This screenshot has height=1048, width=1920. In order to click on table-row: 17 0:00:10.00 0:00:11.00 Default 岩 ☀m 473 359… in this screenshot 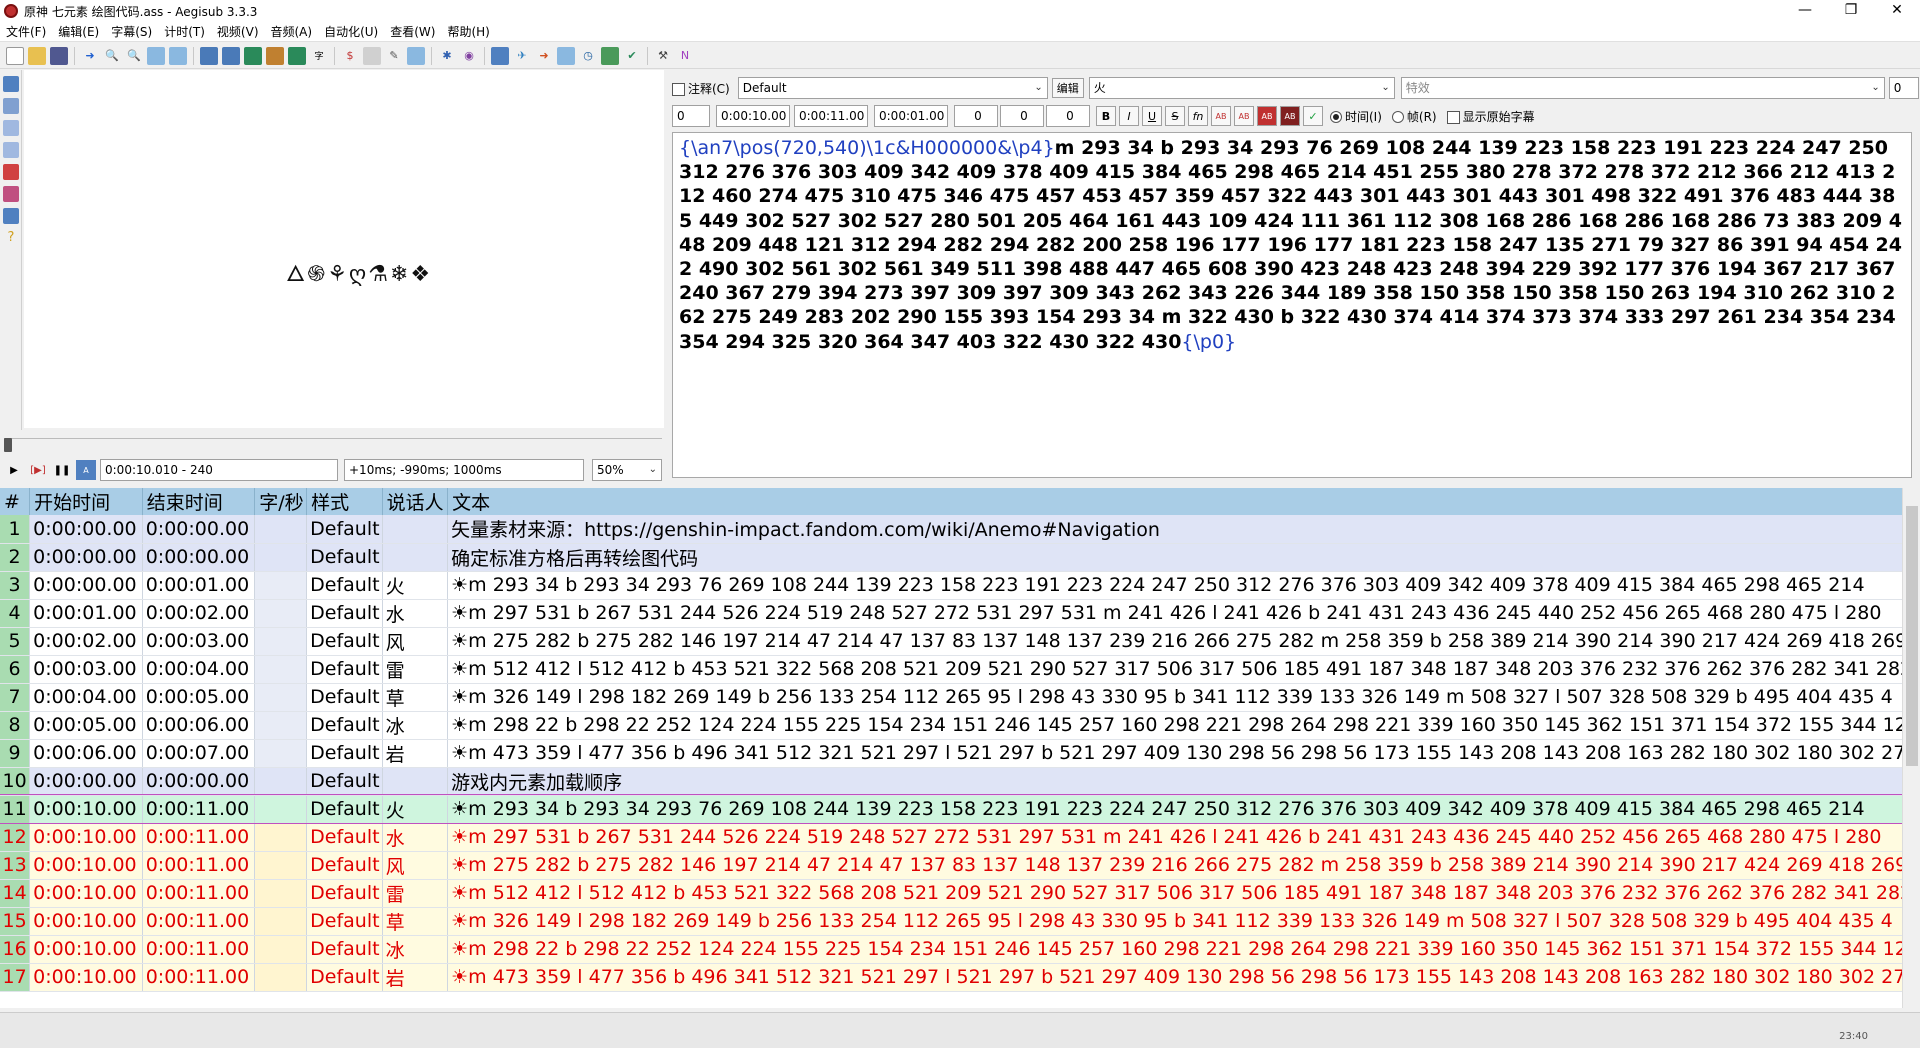, I will do `click(960, 977)`.